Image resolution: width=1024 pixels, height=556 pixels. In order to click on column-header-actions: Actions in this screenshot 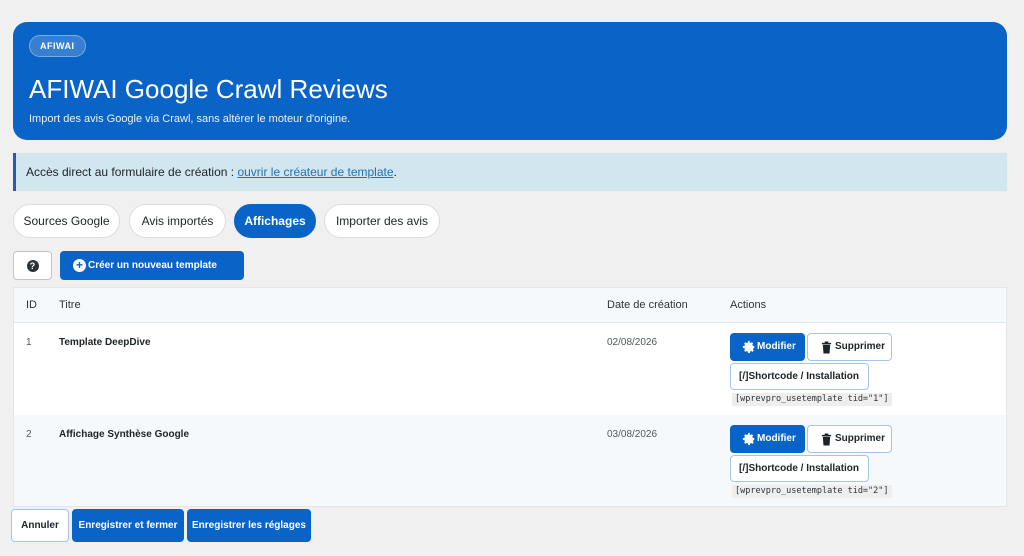, I will do `click(748, 305)`.